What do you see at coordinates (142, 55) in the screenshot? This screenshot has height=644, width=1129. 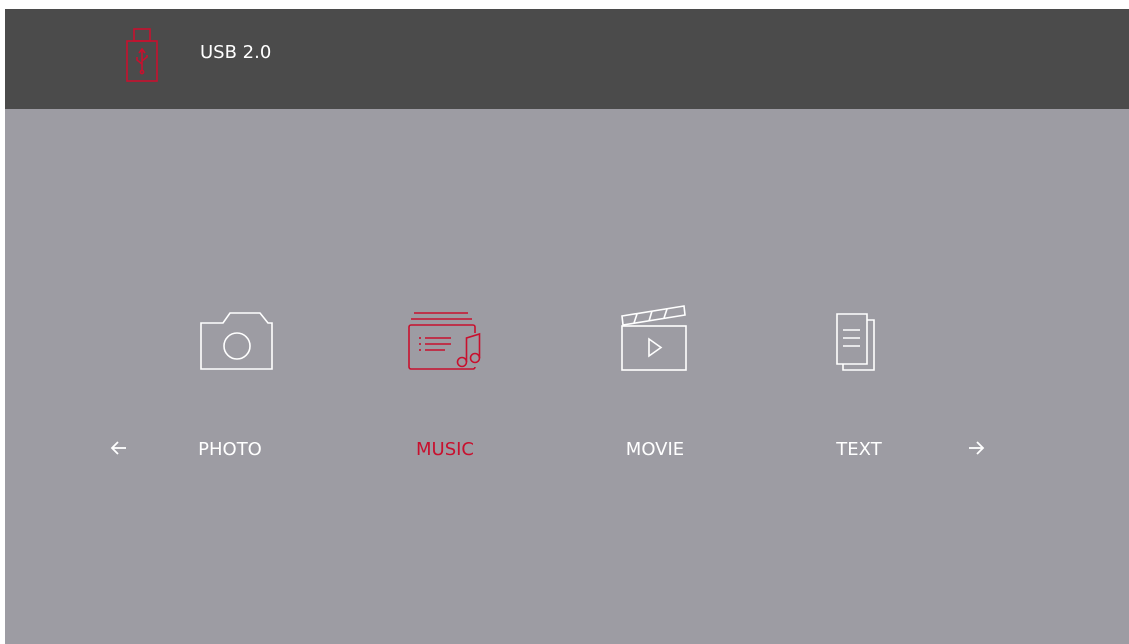 I see `usb-drive-icon` at bounding box center [142, 55].